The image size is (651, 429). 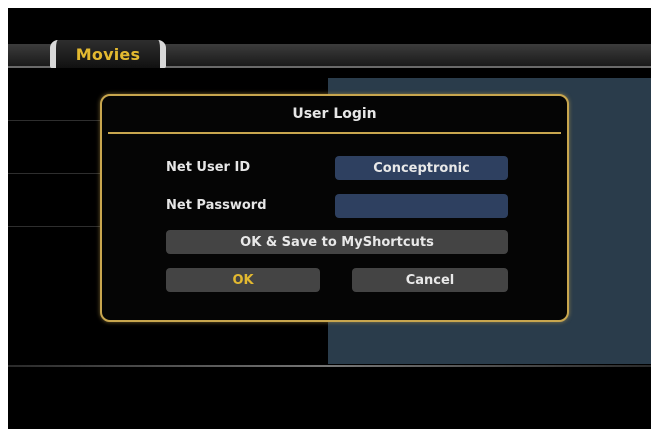 What do you see at coordinates (329, 366) in the screenshot?
I see `footer-divider` at bounding box center [329, 366].